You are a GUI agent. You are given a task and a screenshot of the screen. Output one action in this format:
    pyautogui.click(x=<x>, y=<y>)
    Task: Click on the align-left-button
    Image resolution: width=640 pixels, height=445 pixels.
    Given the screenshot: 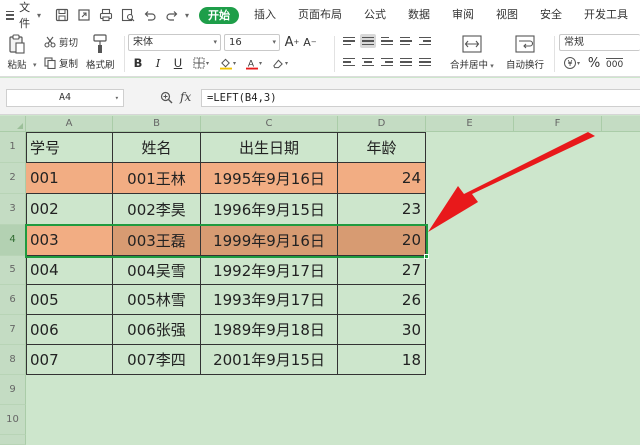 What is the action you would take?
    pyautogui.click(x=349, y=62)
    